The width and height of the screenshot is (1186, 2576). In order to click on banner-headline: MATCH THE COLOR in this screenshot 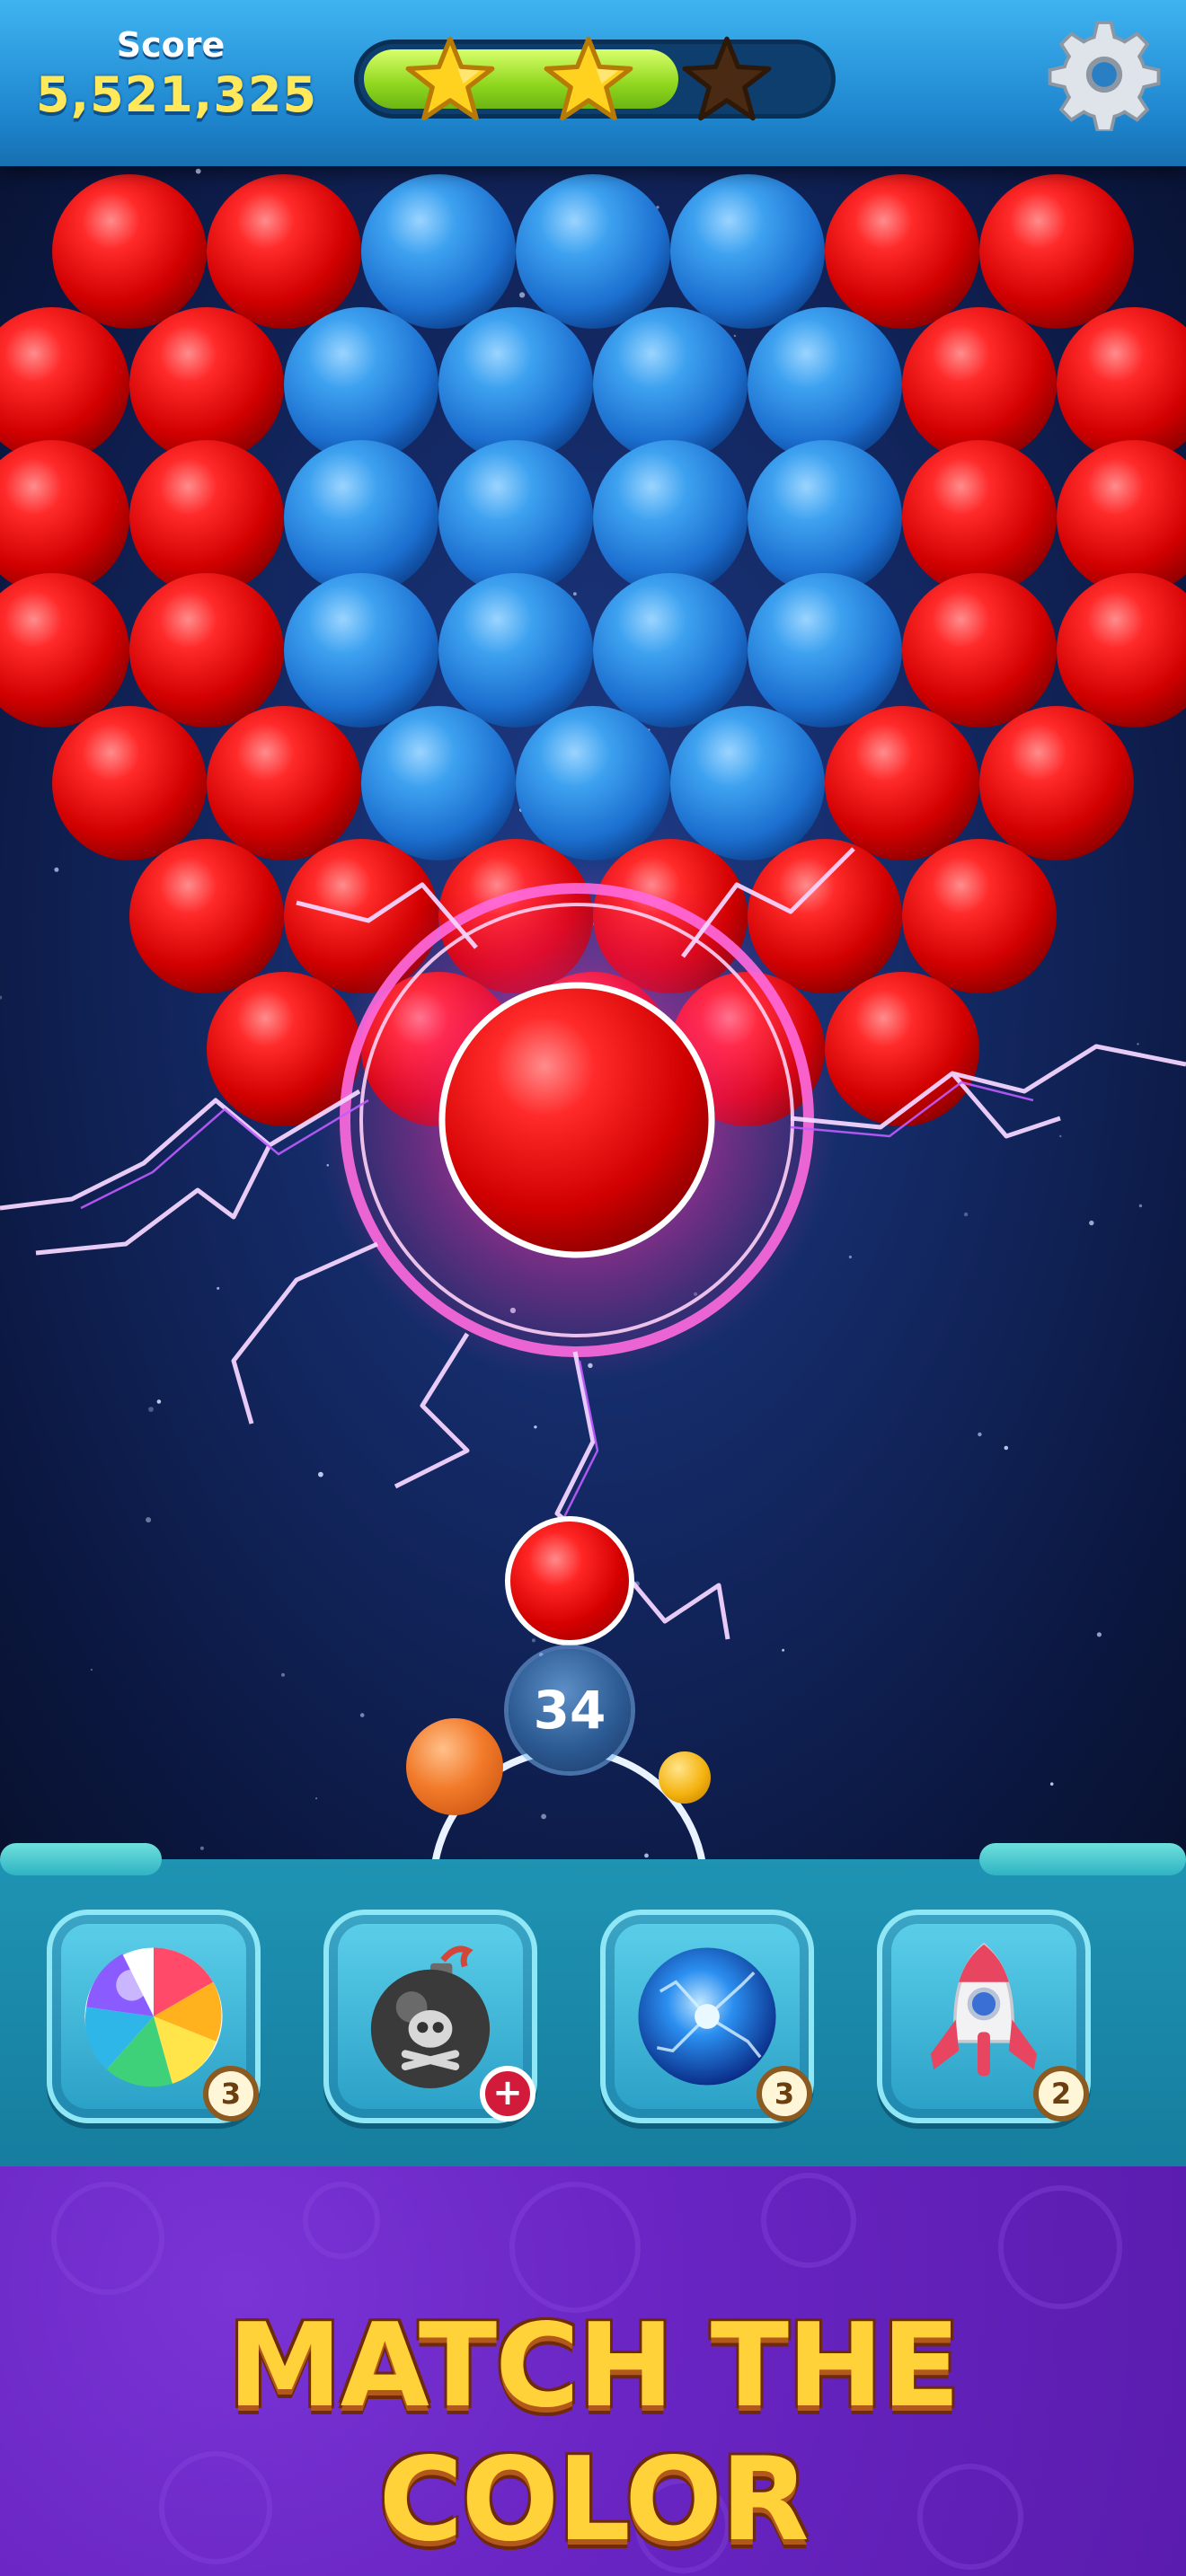, I will do `click(593, 2433)`.